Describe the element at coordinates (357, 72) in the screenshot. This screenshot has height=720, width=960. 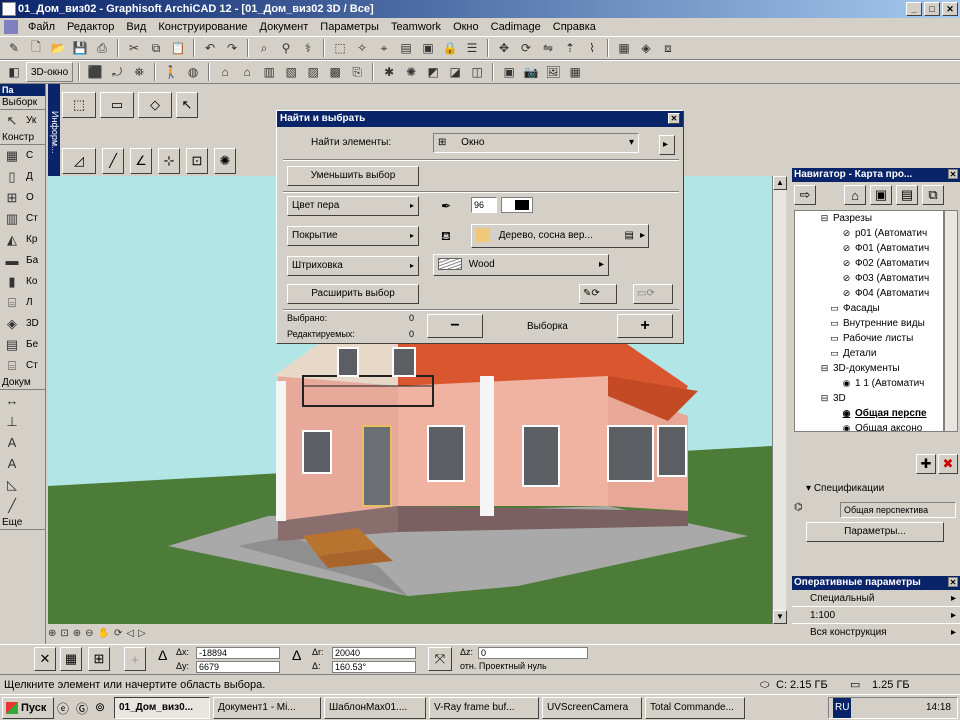
I see `publish-icon: ⎘` at that location.